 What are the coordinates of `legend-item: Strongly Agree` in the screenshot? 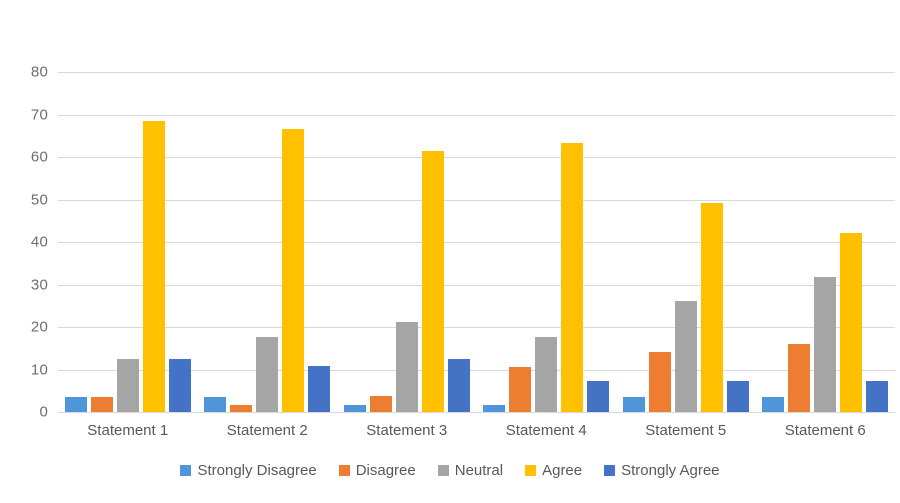 It's located at (662, 470).